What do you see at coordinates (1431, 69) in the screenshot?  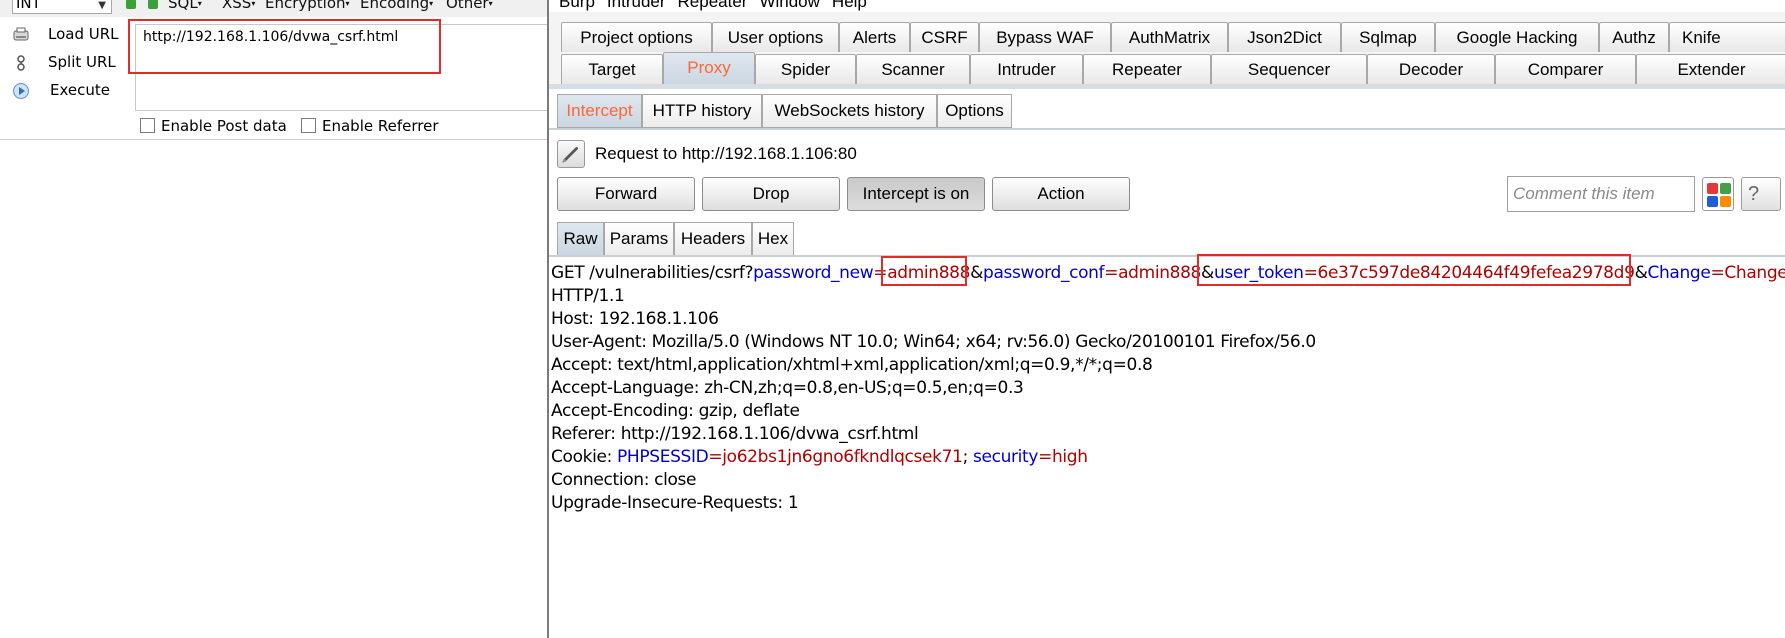 I see `tab-decoder: Decoder` at bounding box center [1431, 69].